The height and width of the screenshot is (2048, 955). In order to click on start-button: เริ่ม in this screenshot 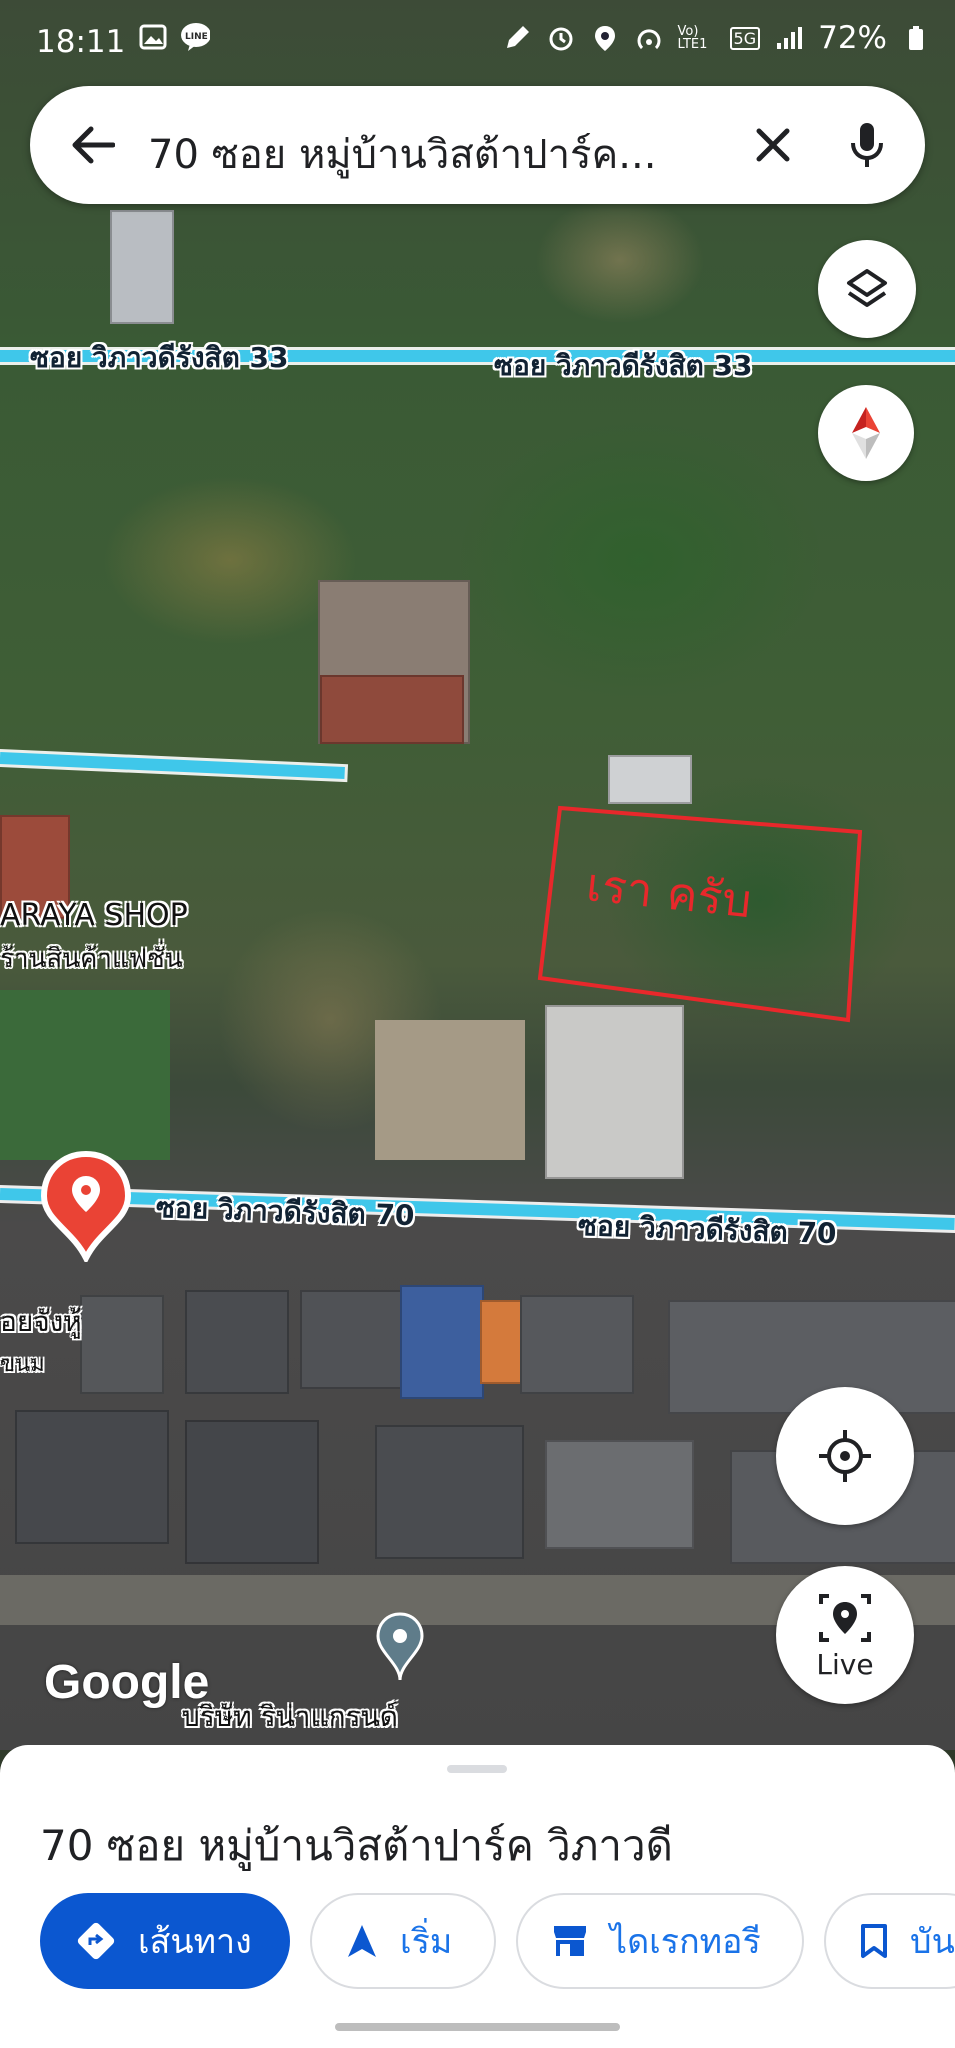, I will do `click(403, 1941)`.